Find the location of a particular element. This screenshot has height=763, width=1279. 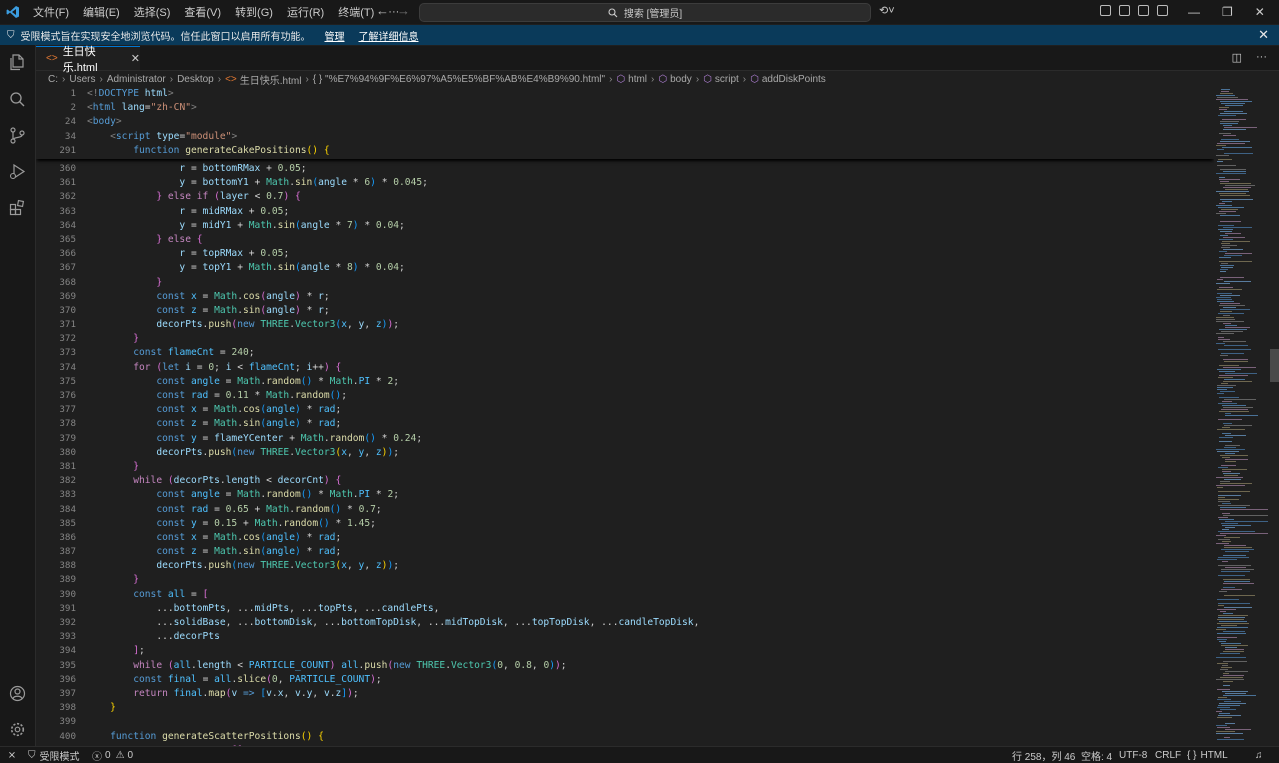

language-mode: { } HTML is located at coordinates (1207, 755).